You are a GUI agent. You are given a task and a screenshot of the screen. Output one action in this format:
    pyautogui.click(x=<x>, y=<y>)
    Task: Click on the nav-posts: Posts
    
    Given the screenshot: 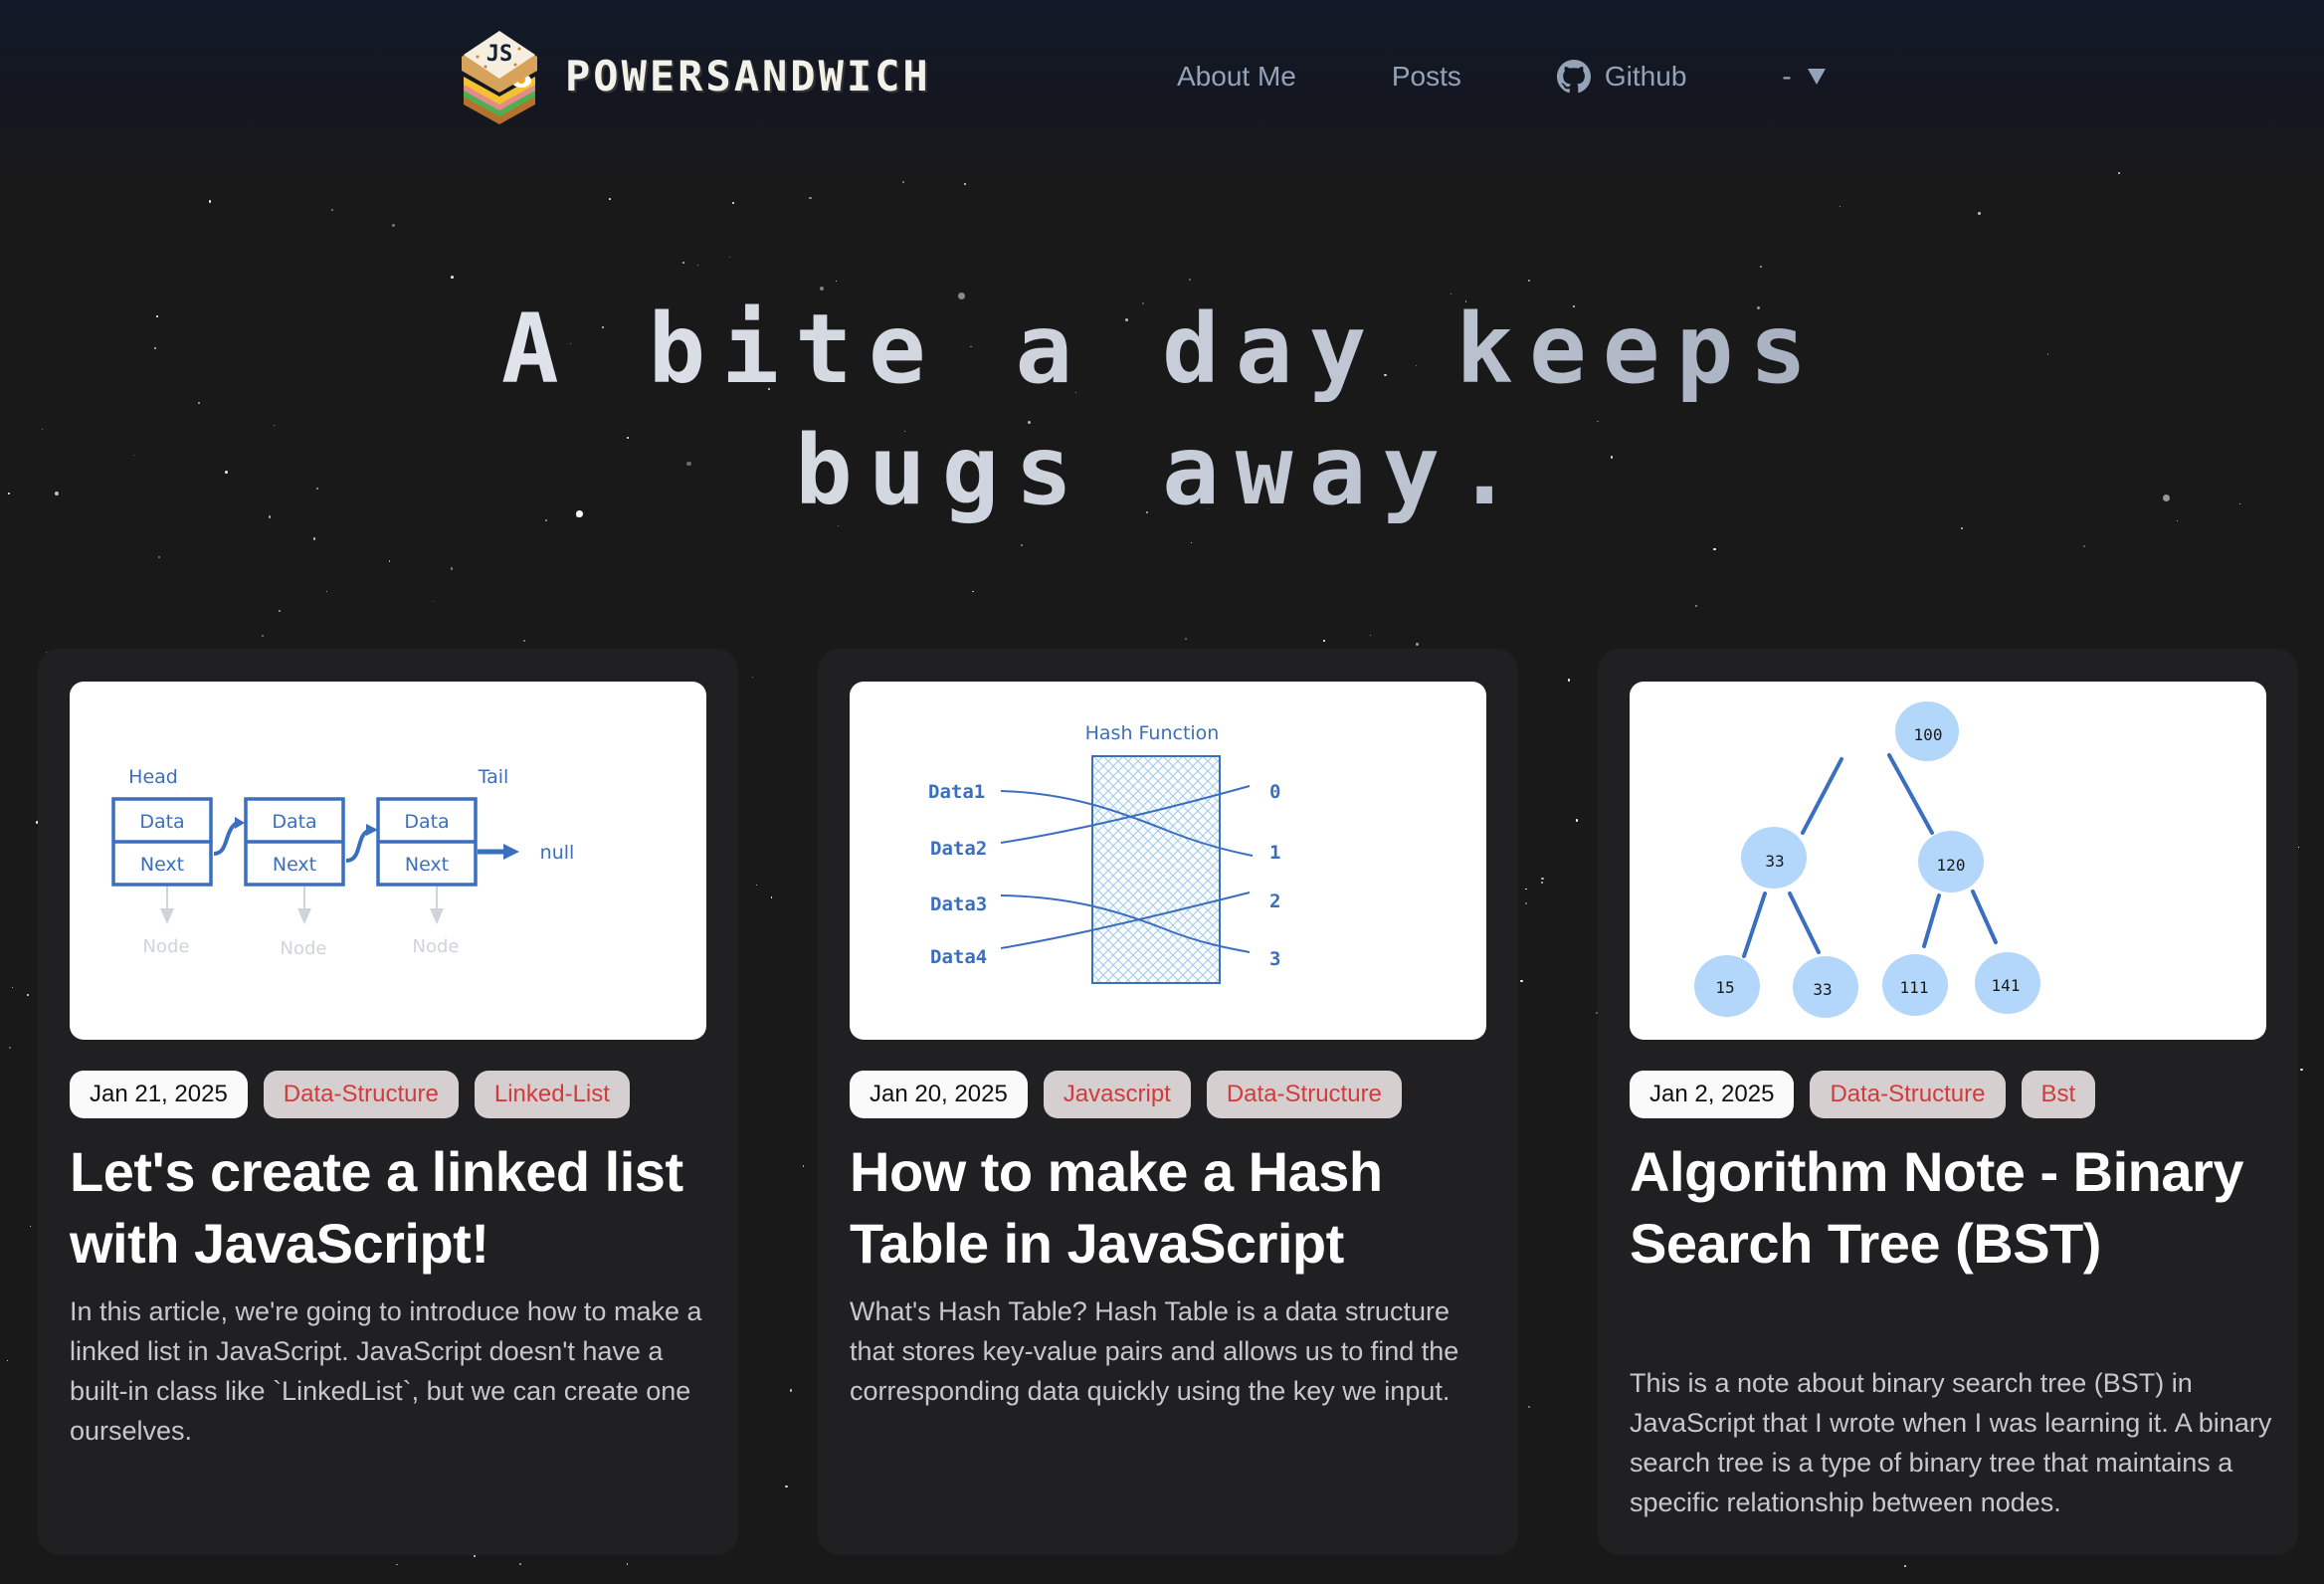 What is the action you would take?
    pyautogui.click(x=1427, y=77)
    